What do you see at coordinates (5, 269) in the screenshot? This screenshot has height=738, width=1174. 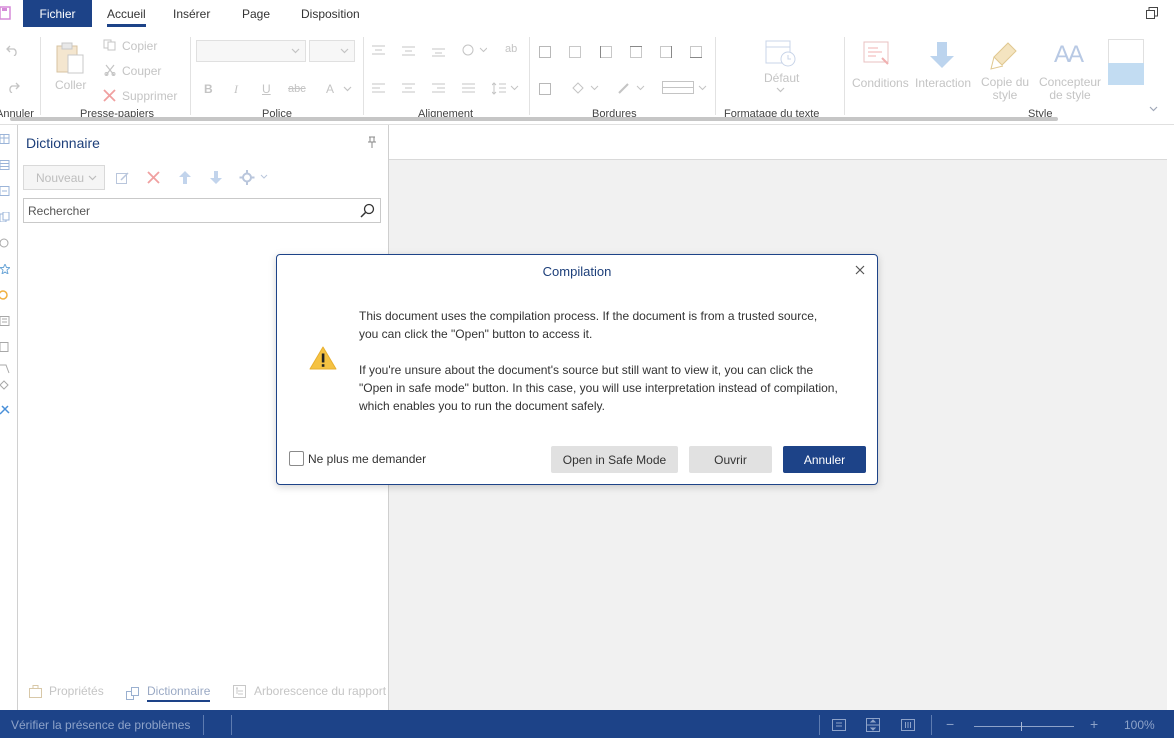 I see `star-icon` at bounding box center [5, 269].